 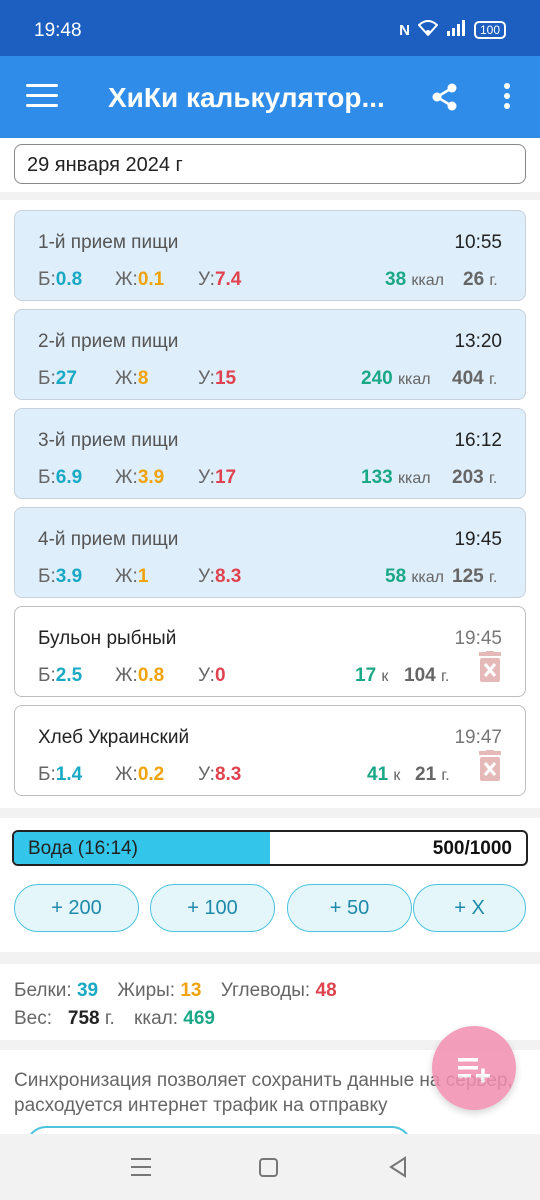 I want to click on meal-time: 16:12, so click(x=478, y=440).